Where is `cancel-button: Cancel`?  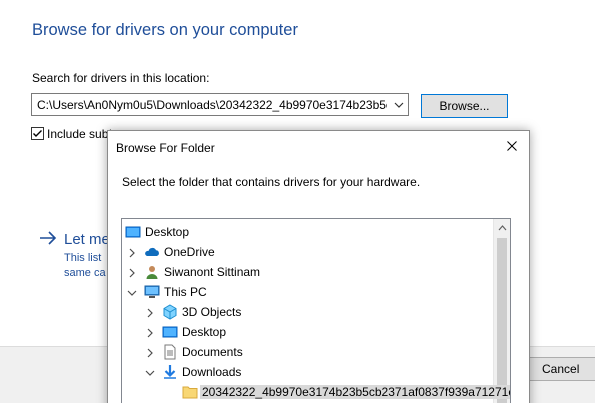 cancel-button: Cancel is located at coordinates (561, 369).